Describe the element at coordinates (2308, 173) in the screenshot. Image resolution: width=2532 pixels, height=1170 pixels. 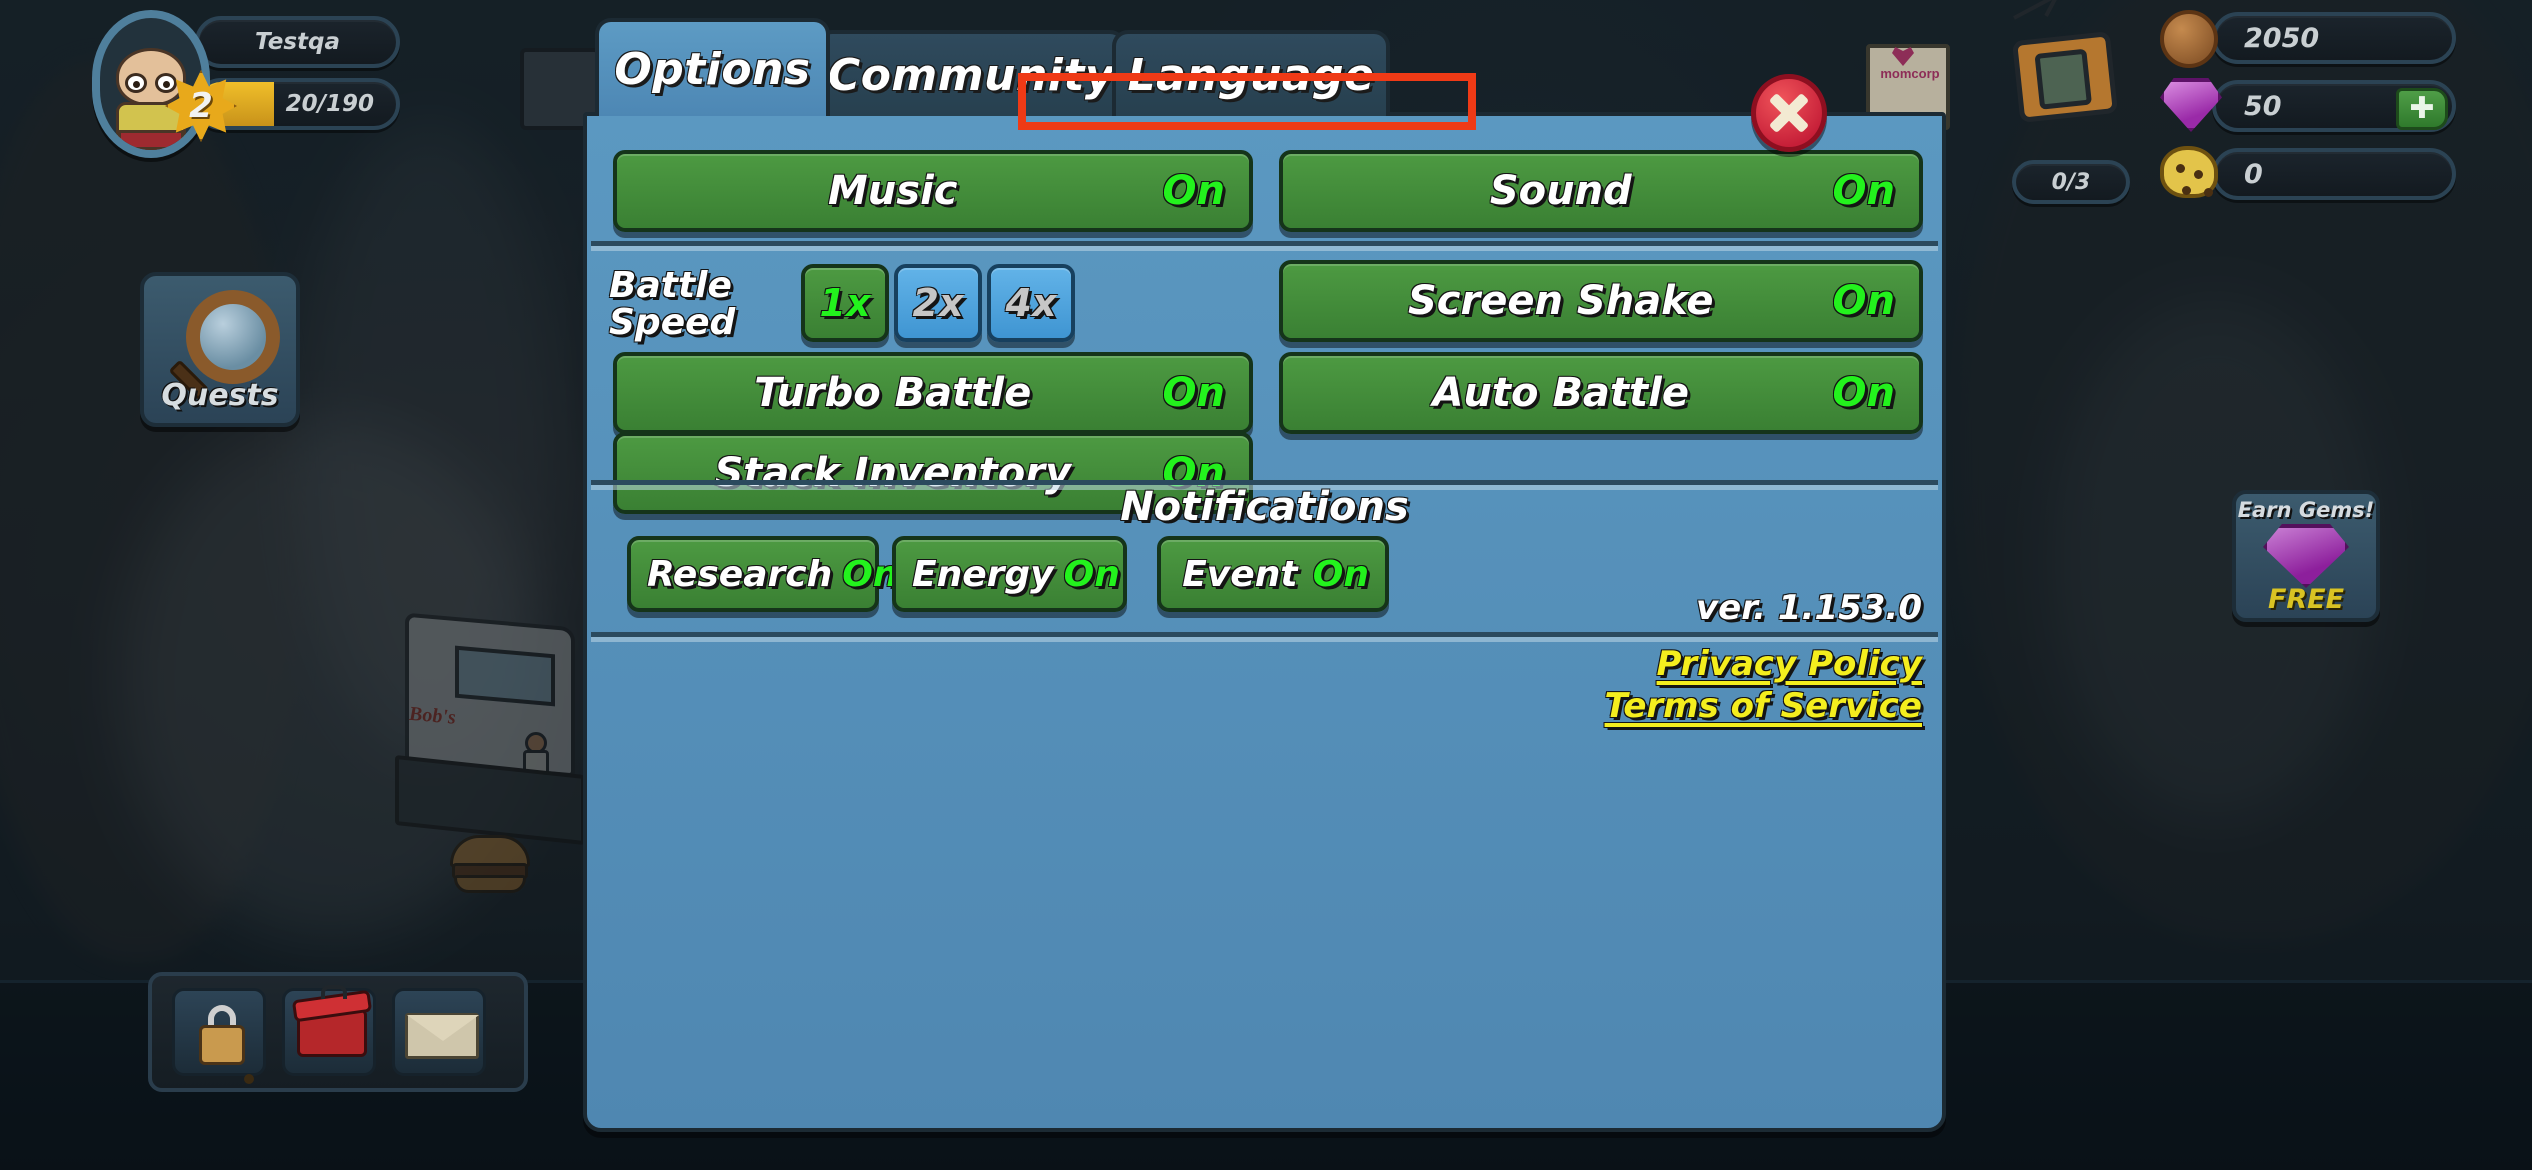
I see `currency-row-cookies: 0` at that location.